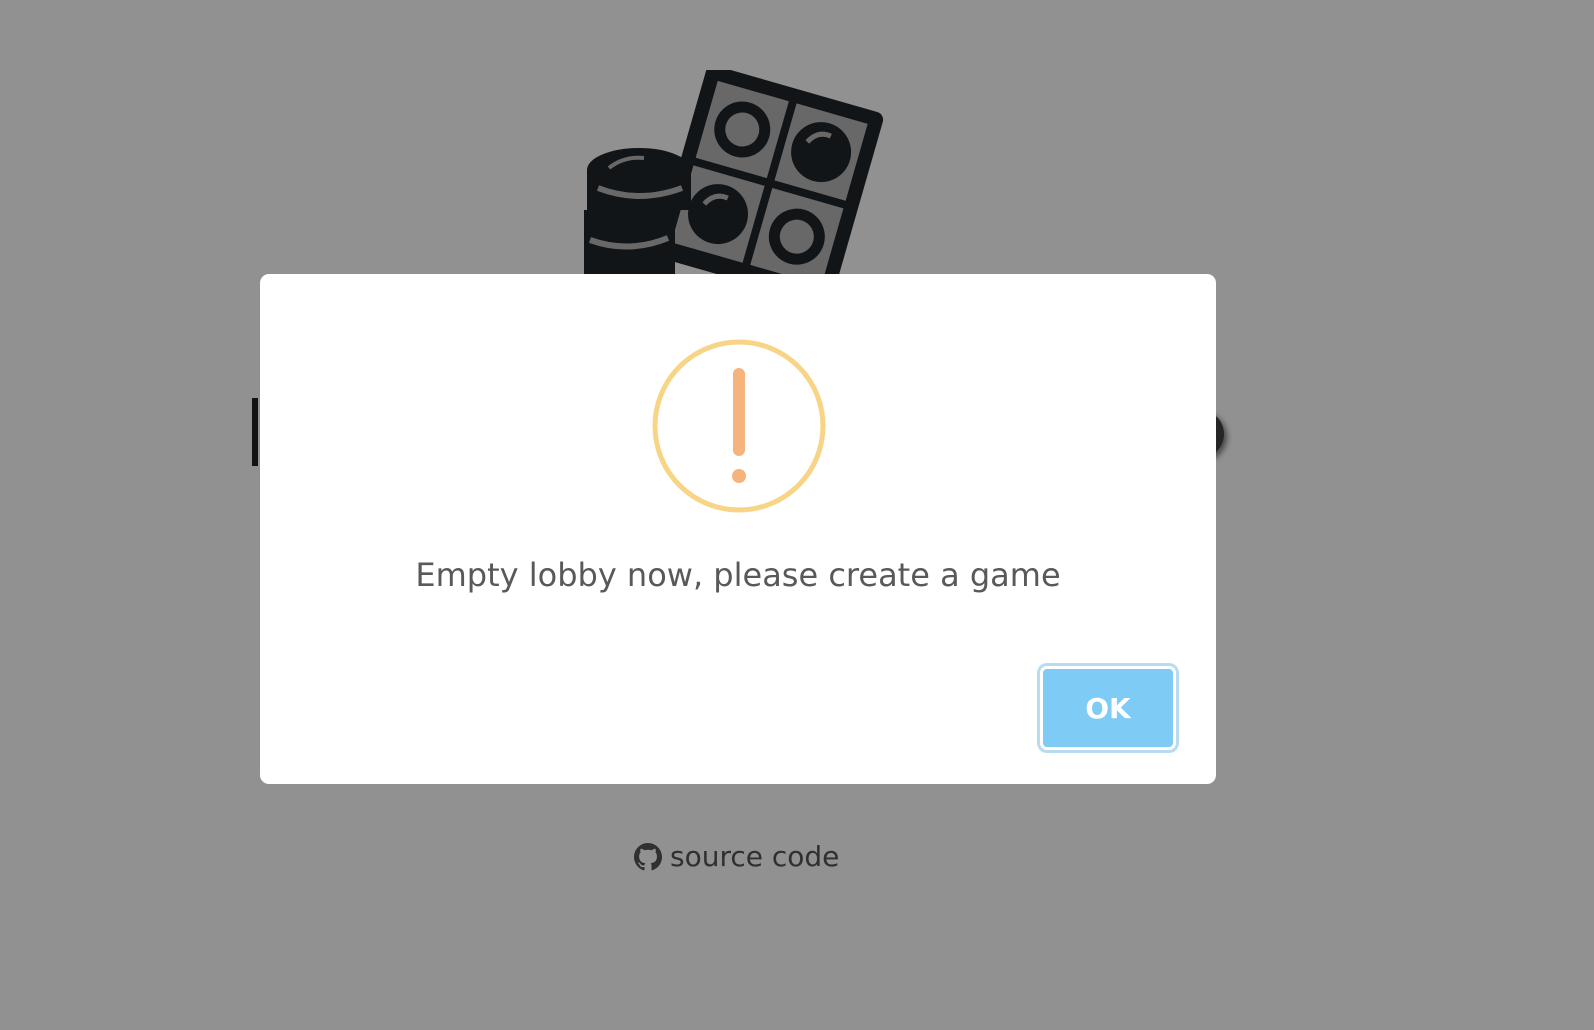  What do you see at coordinates (1108, 708) in the screenshot?
I see `ok-button: OK` at bounding box center [1108, 708].